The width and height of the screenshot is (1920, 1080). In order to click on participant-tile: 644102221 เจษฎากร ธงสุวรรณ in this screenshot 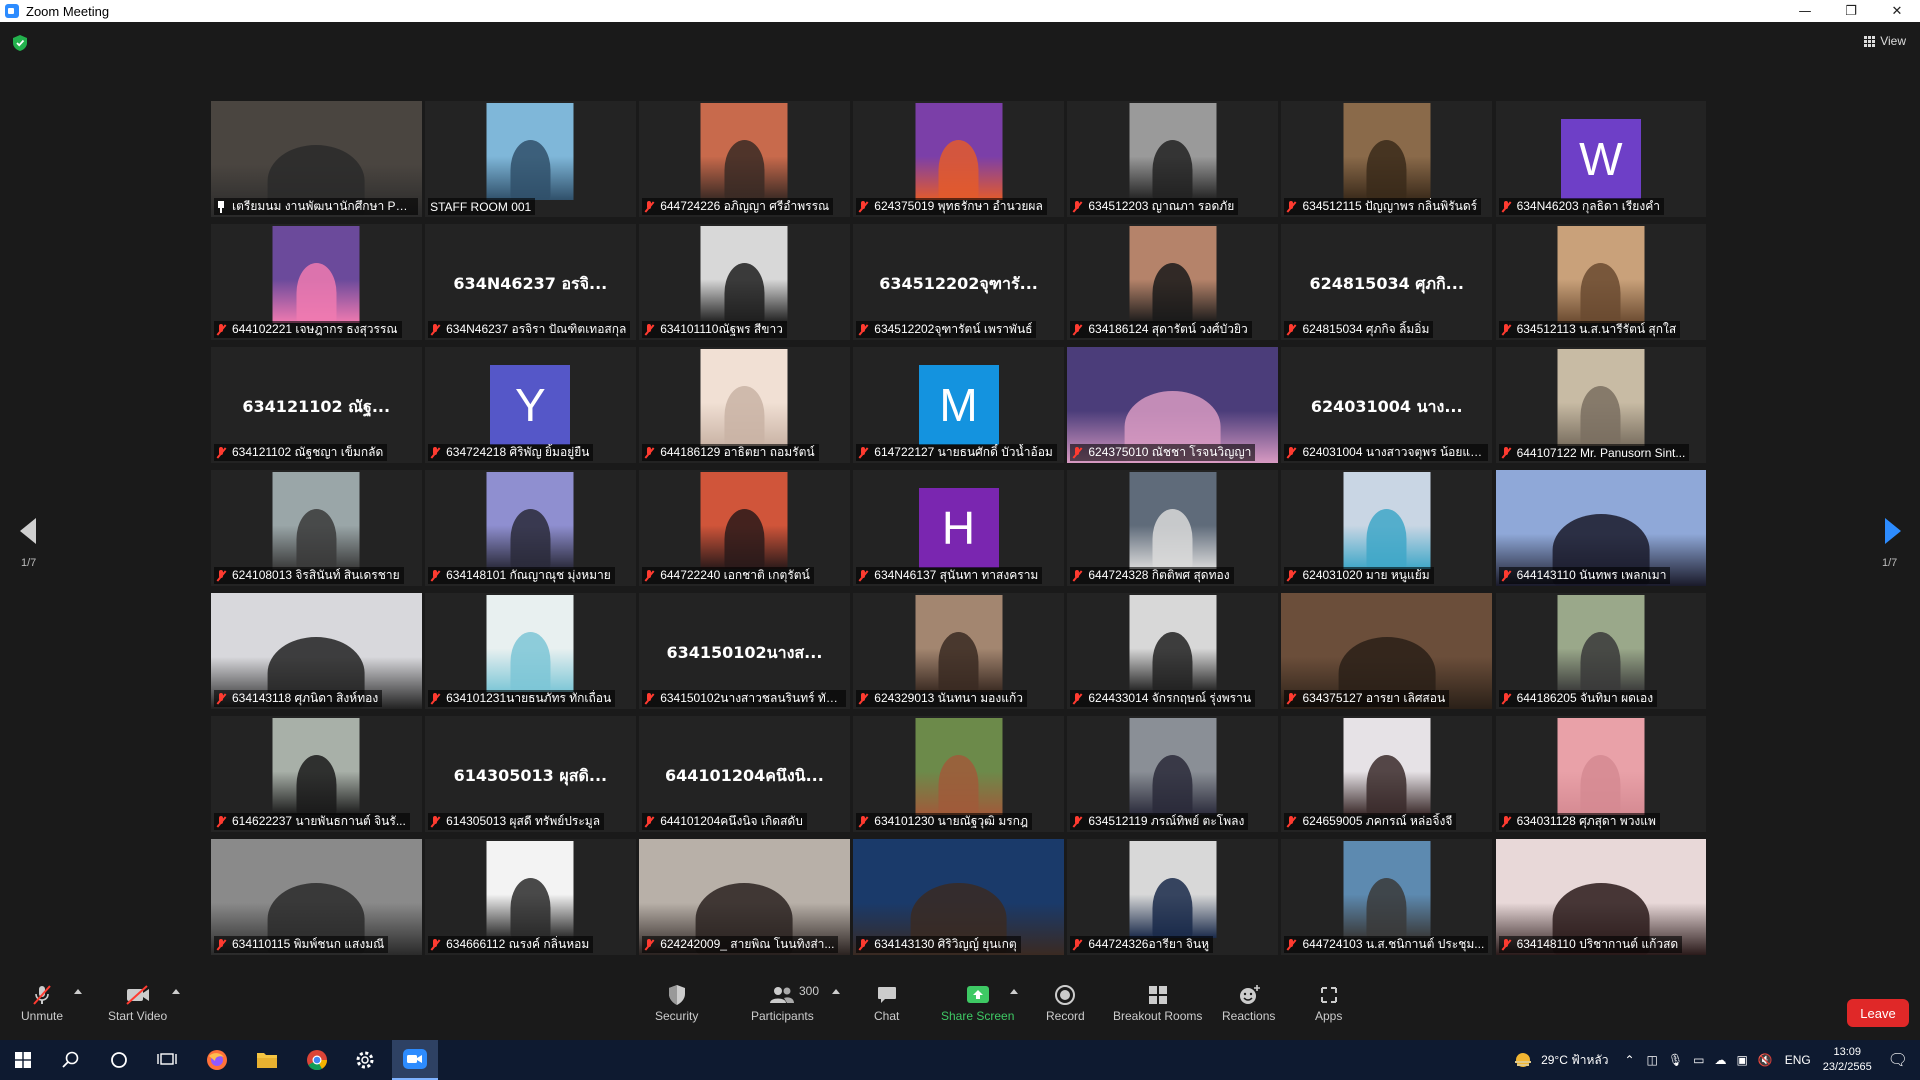, I will do `click(316, 282)`.